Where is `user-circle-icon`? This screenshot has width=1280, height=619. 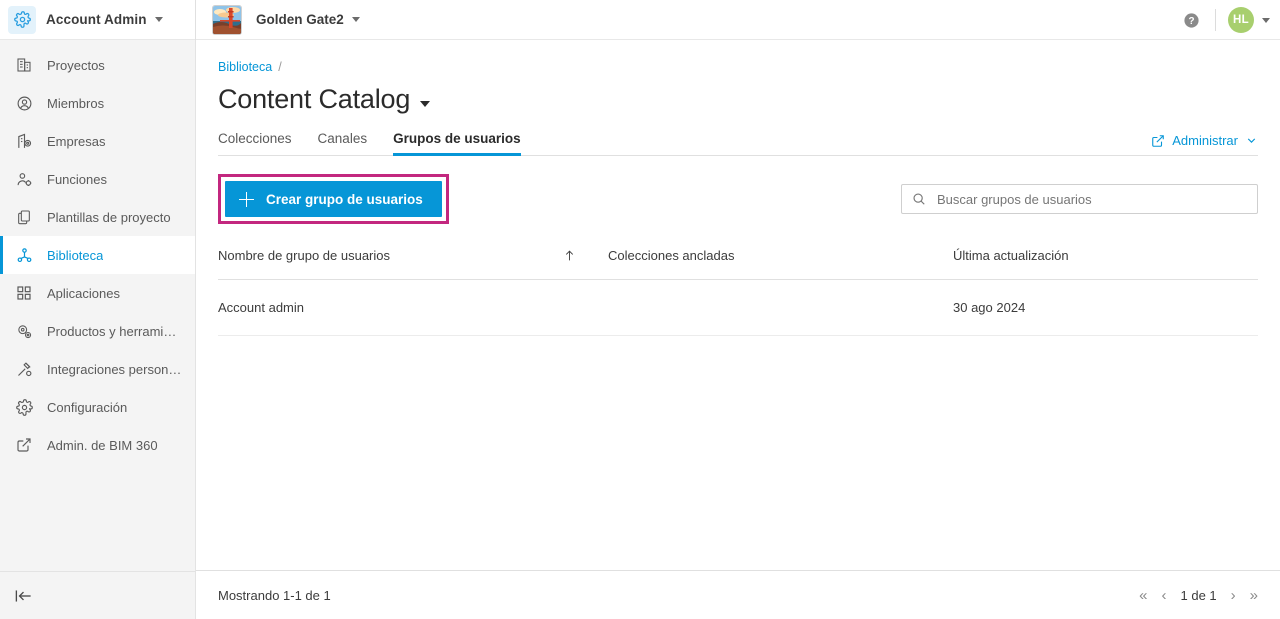 user-circle-icon is located at coordinates (24, 103).